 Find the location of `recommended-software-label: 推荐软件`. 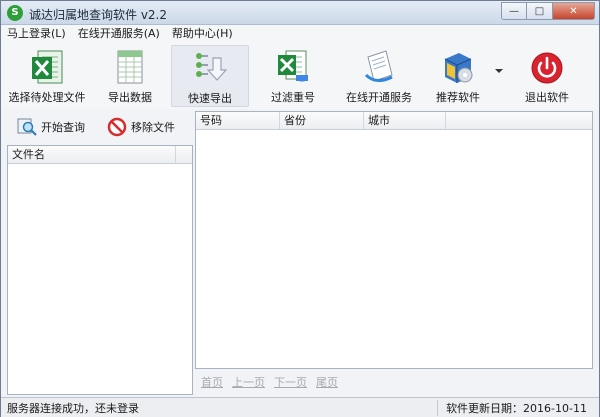

recommended-software-label: 推荐软件 is located at coordinates (458, 97).